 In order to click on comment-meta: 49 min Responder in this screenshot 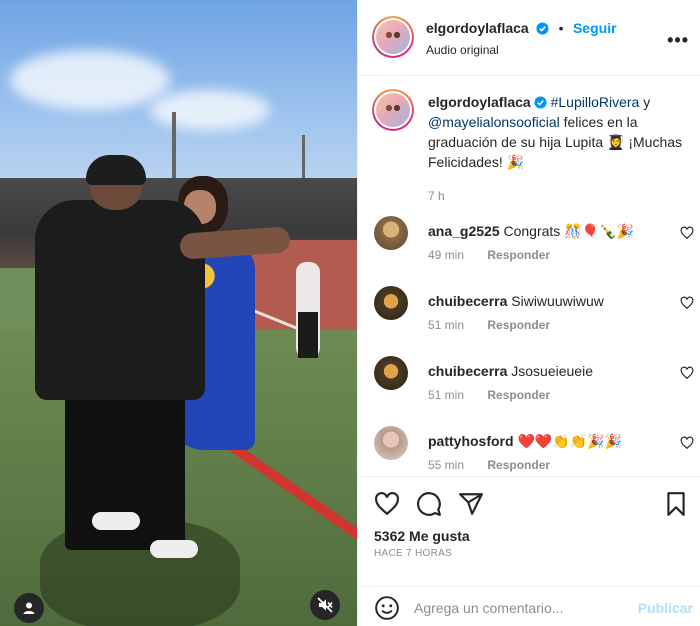, I will do `click(489, 255)`.